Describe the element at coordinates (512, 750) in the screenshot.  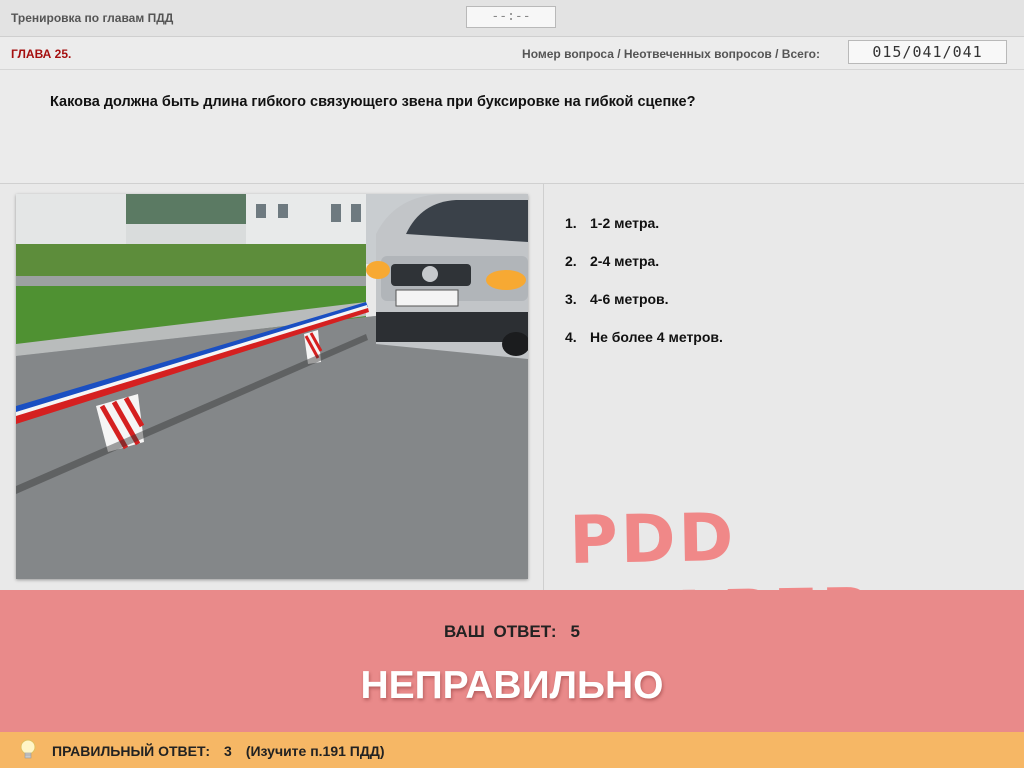
I see `correct-answer-bar: ПРАВИЛЬНЫЙ ОТВЕТ: 3 (Изучите п.191 ПДД)` at that location.